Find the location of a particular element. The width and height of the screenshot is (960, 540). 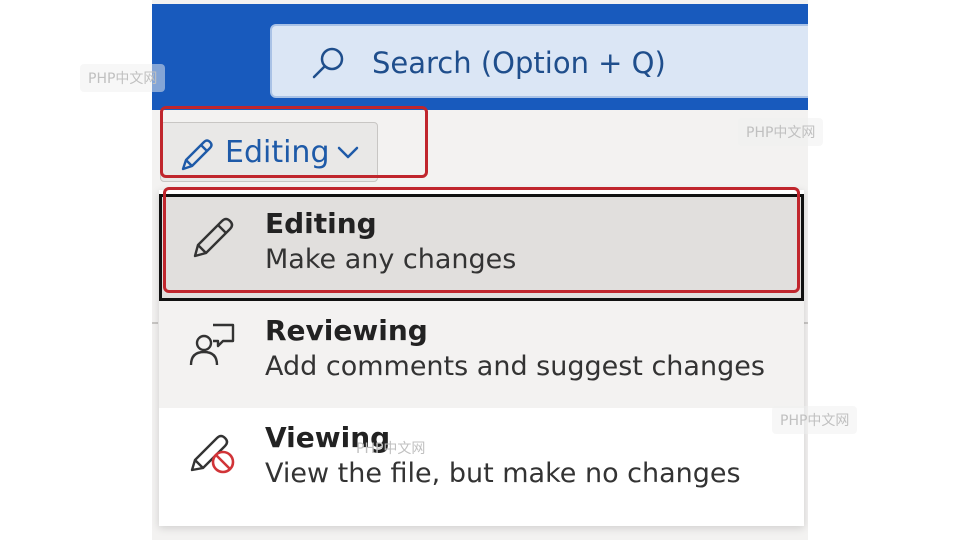

menu-item-description: View the file, but make no changes is located at coordinates (503, 473).